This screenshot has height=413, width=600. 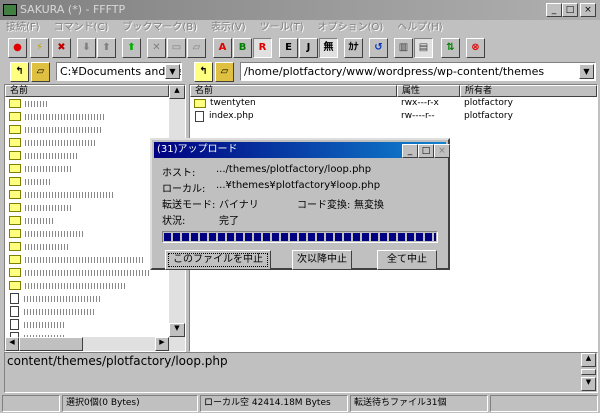 What do you see at coordinates (426, 151) in the screenshot?
I see `dialog-maximize-button: □` at bounding box center [426, 151].